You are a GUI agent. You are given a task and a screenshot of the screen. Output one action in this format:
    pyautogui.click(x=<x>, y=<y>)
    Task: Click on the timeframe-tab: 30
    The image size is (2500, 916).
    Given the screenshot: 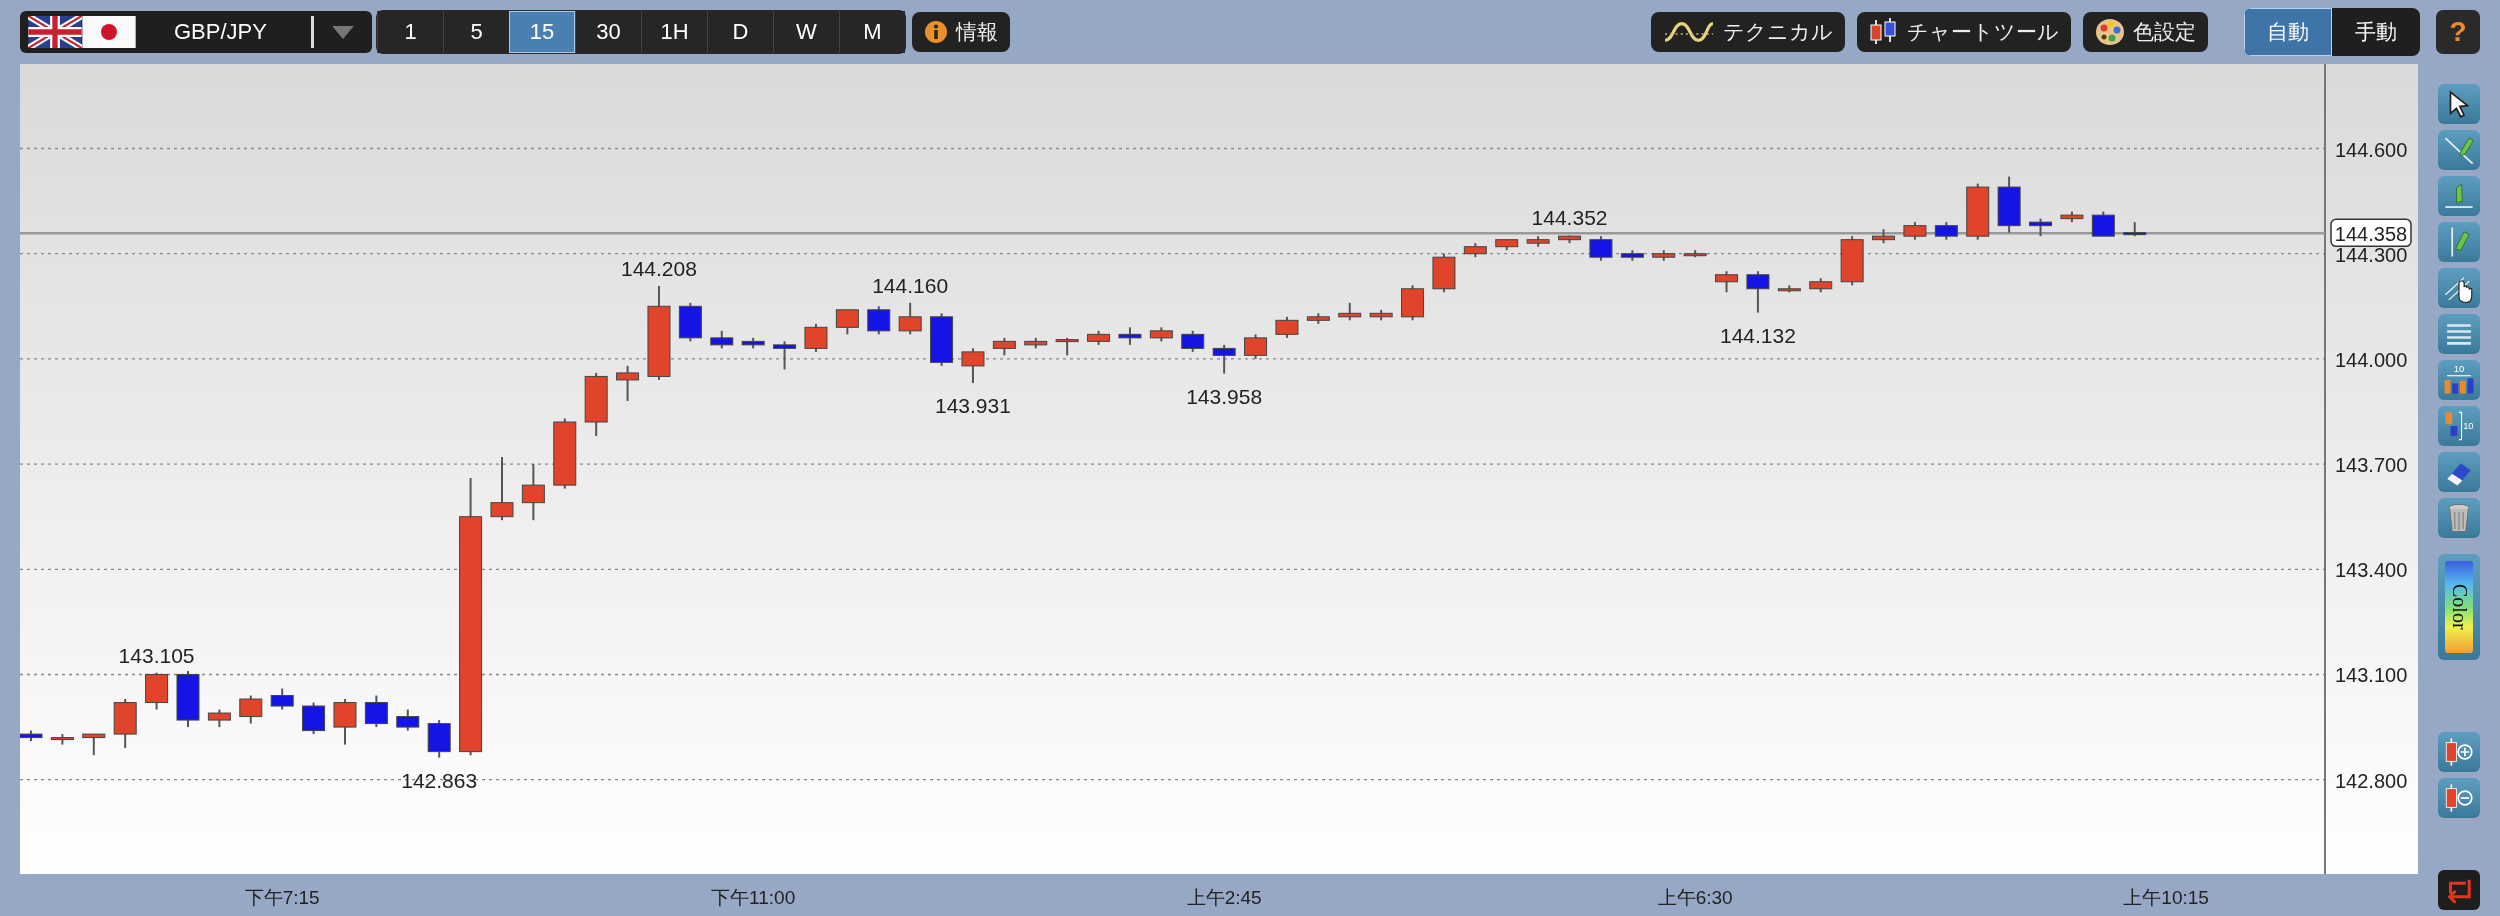 What is the action you would take?
    pyautogui.click(x=608, y=32)
    